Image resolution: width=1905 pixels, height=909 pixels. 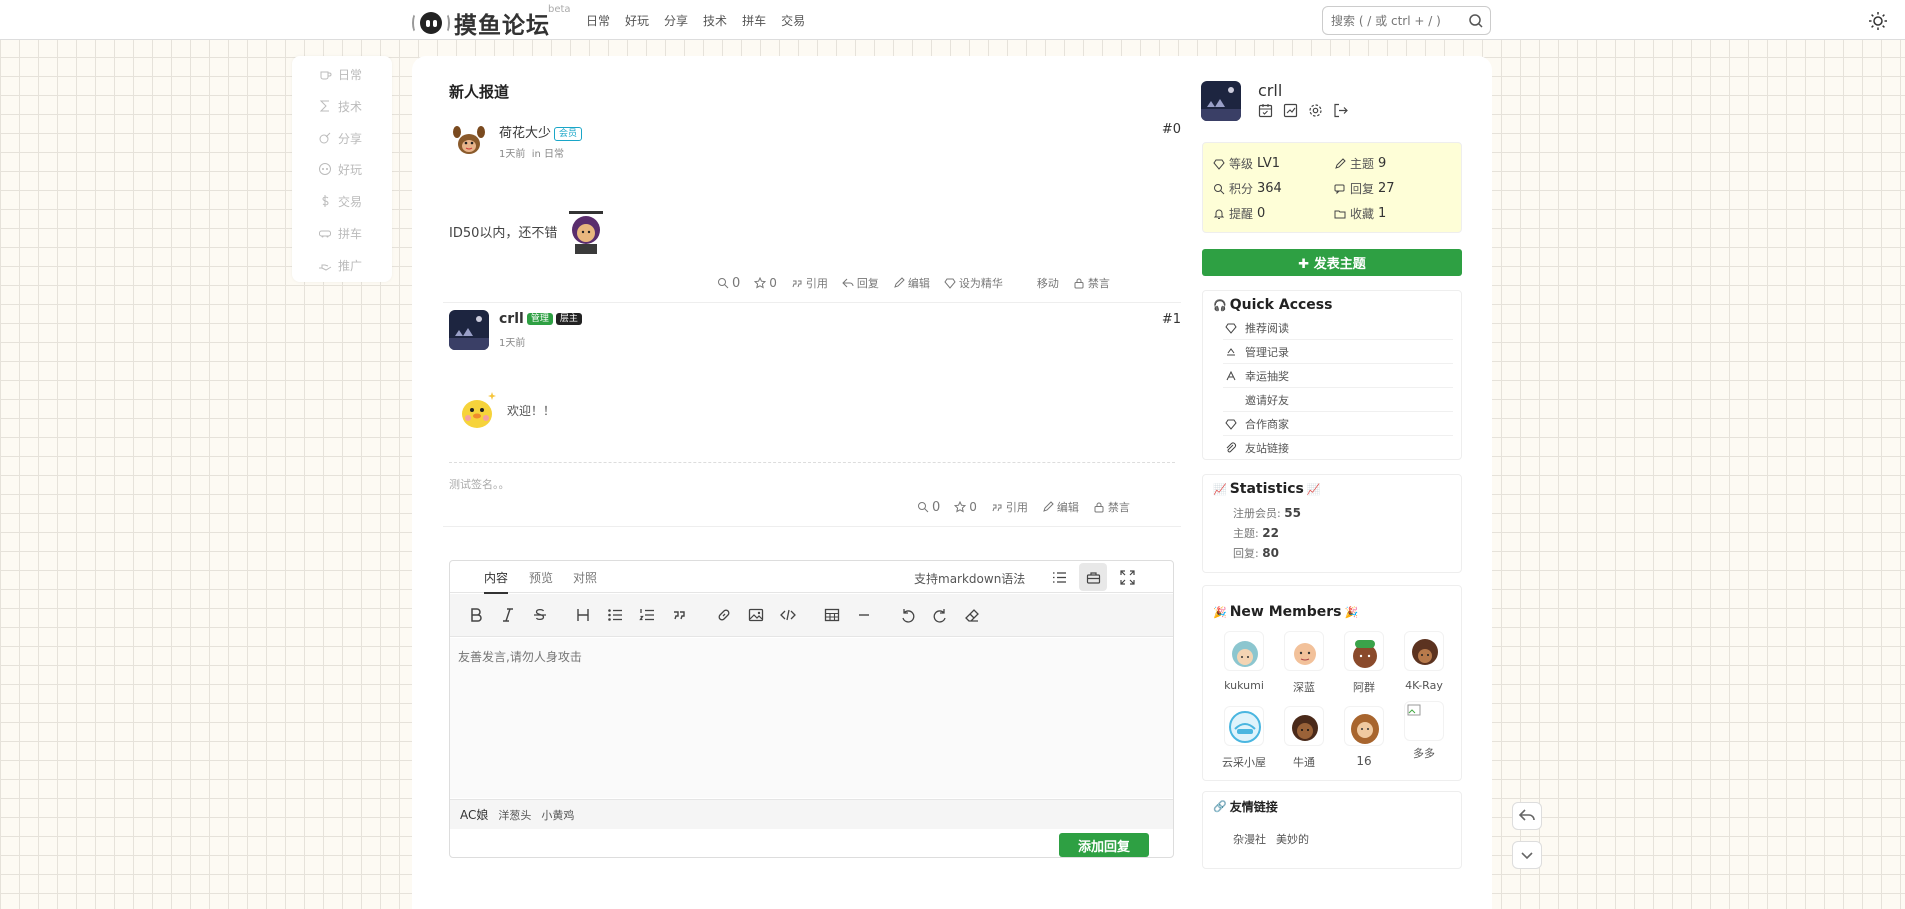 What do you see at coordinates (1221, 101) in the screenshot?
I see `user-avatar` at bounding box center [1221, 101].